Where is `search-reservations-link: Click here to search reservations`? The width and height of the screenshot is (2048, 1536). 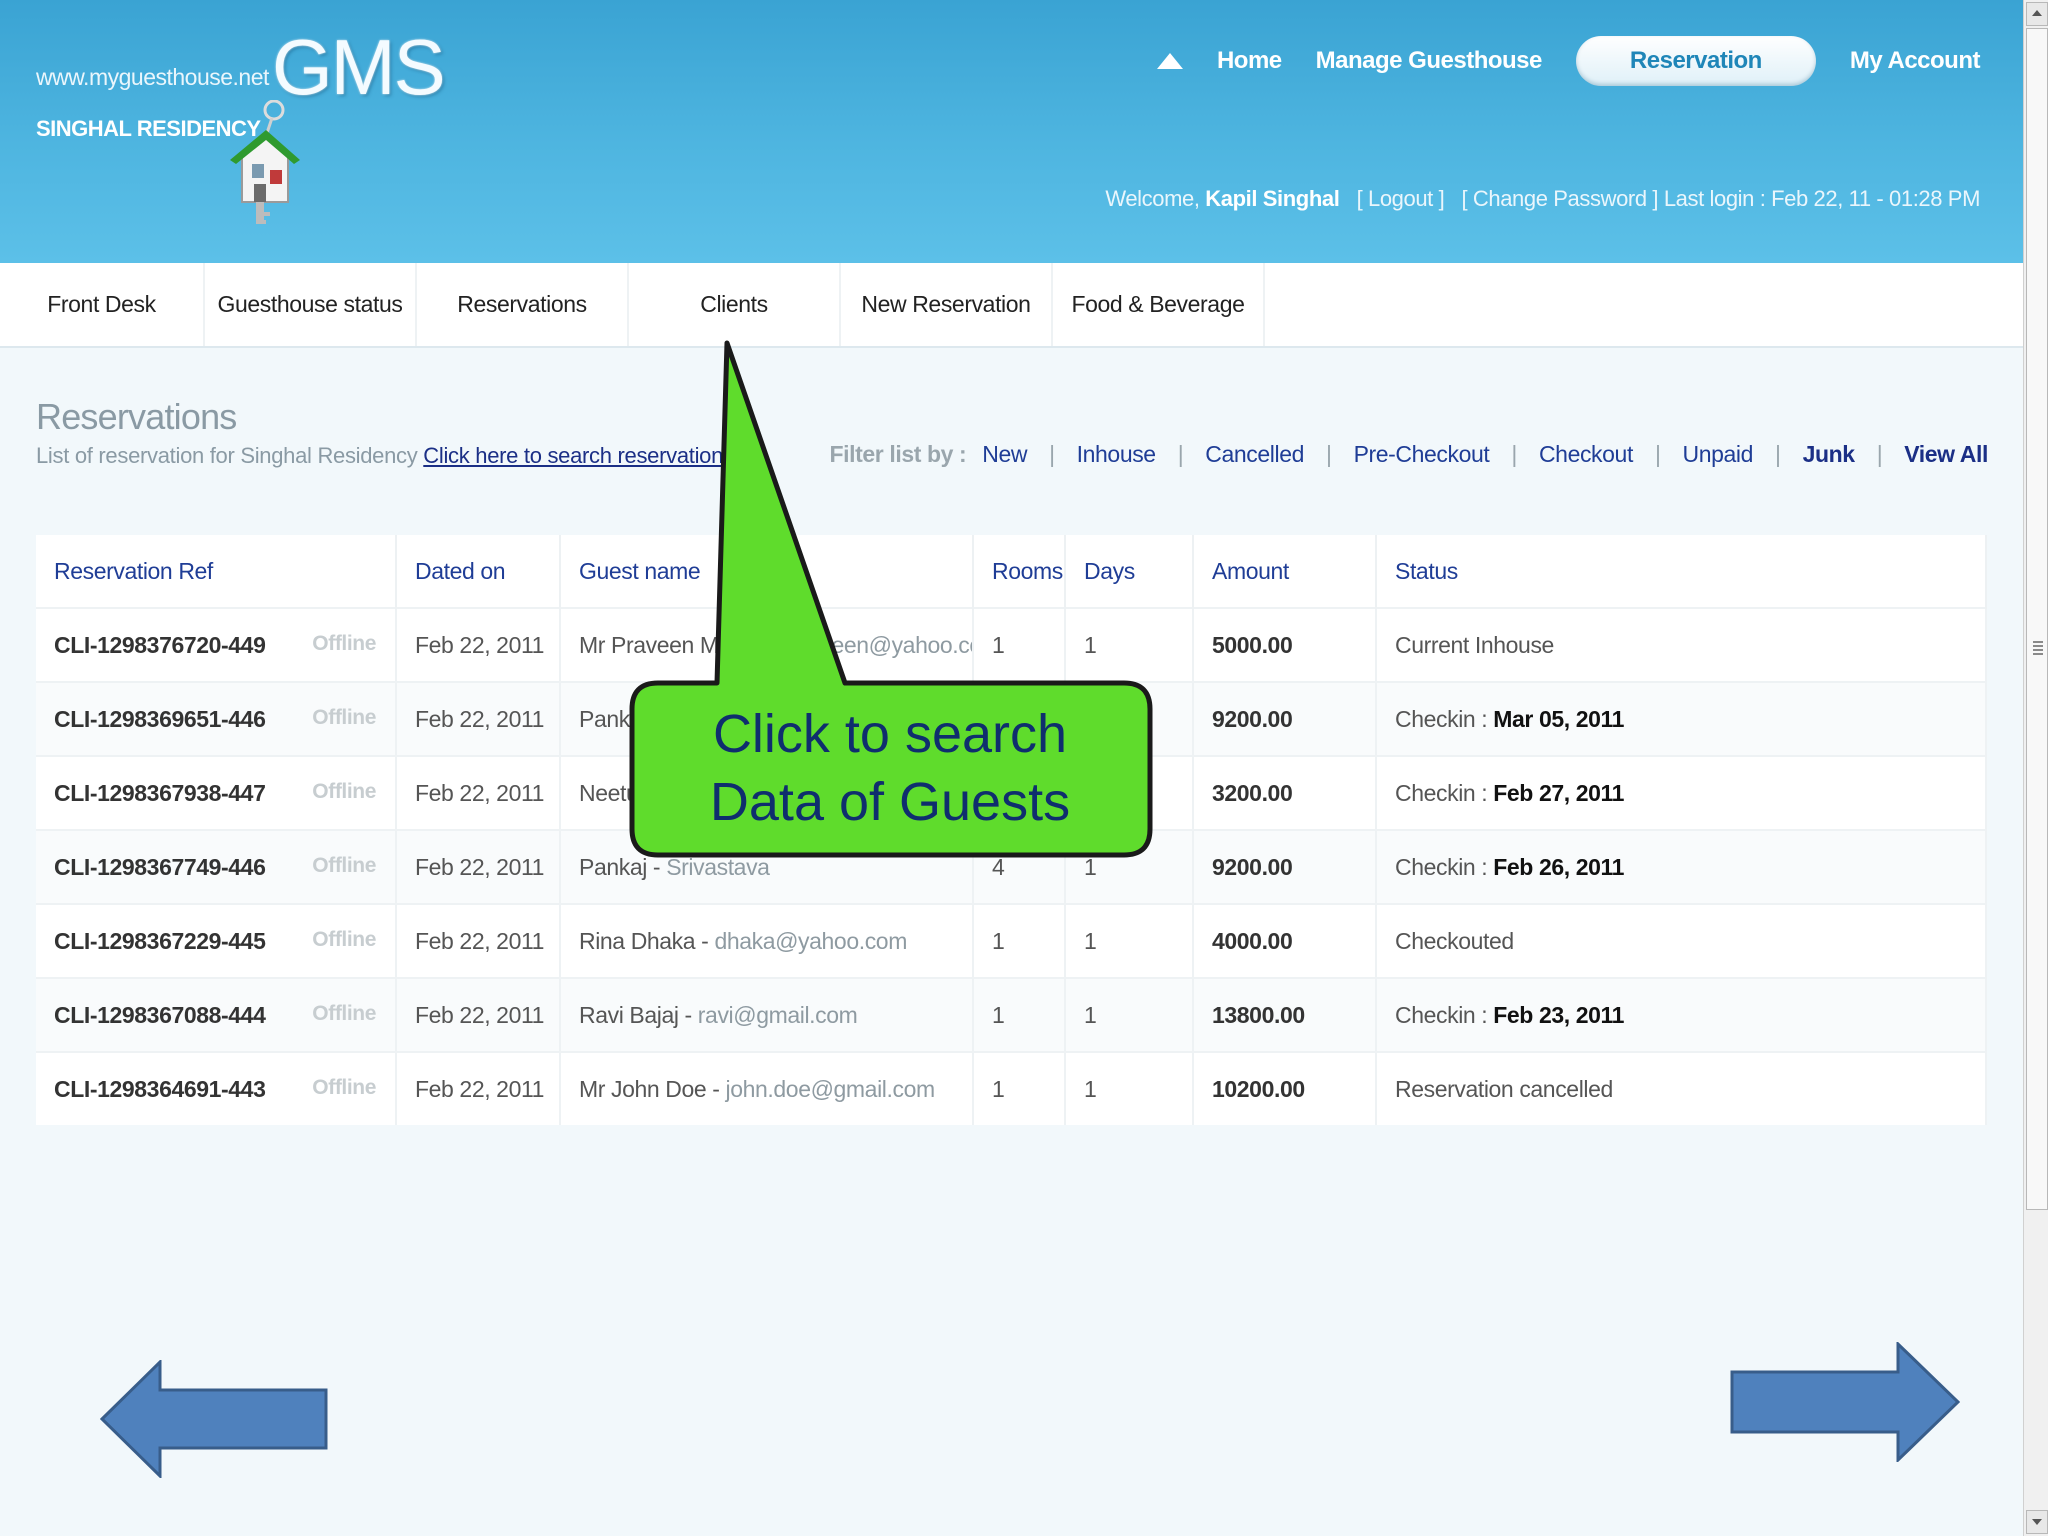
search-reservations-link: Click here to search reservations is located at coordinates (578, 455).